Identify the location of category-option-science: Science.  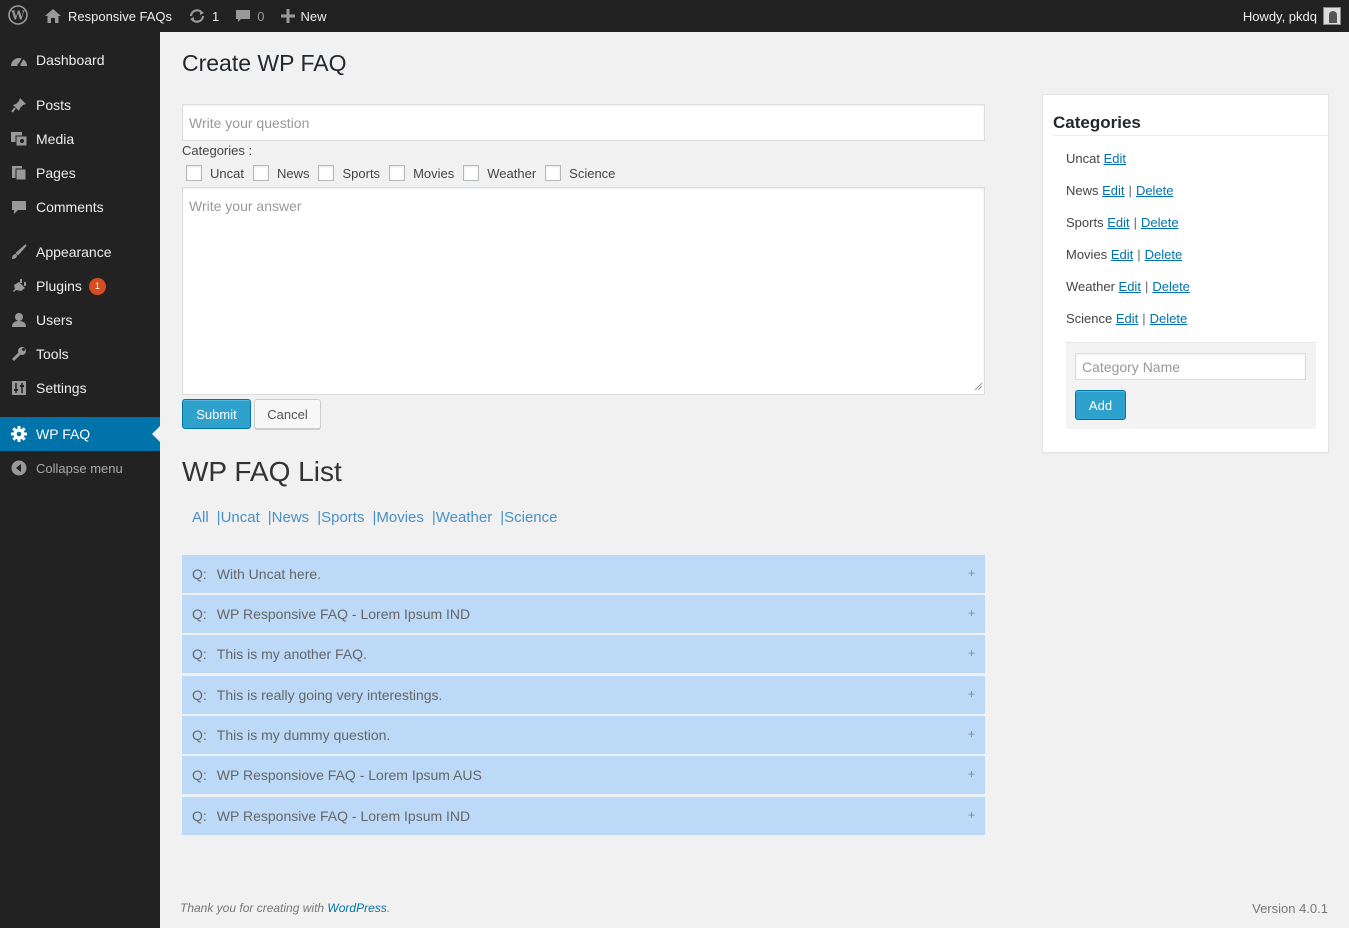
(580, 173).